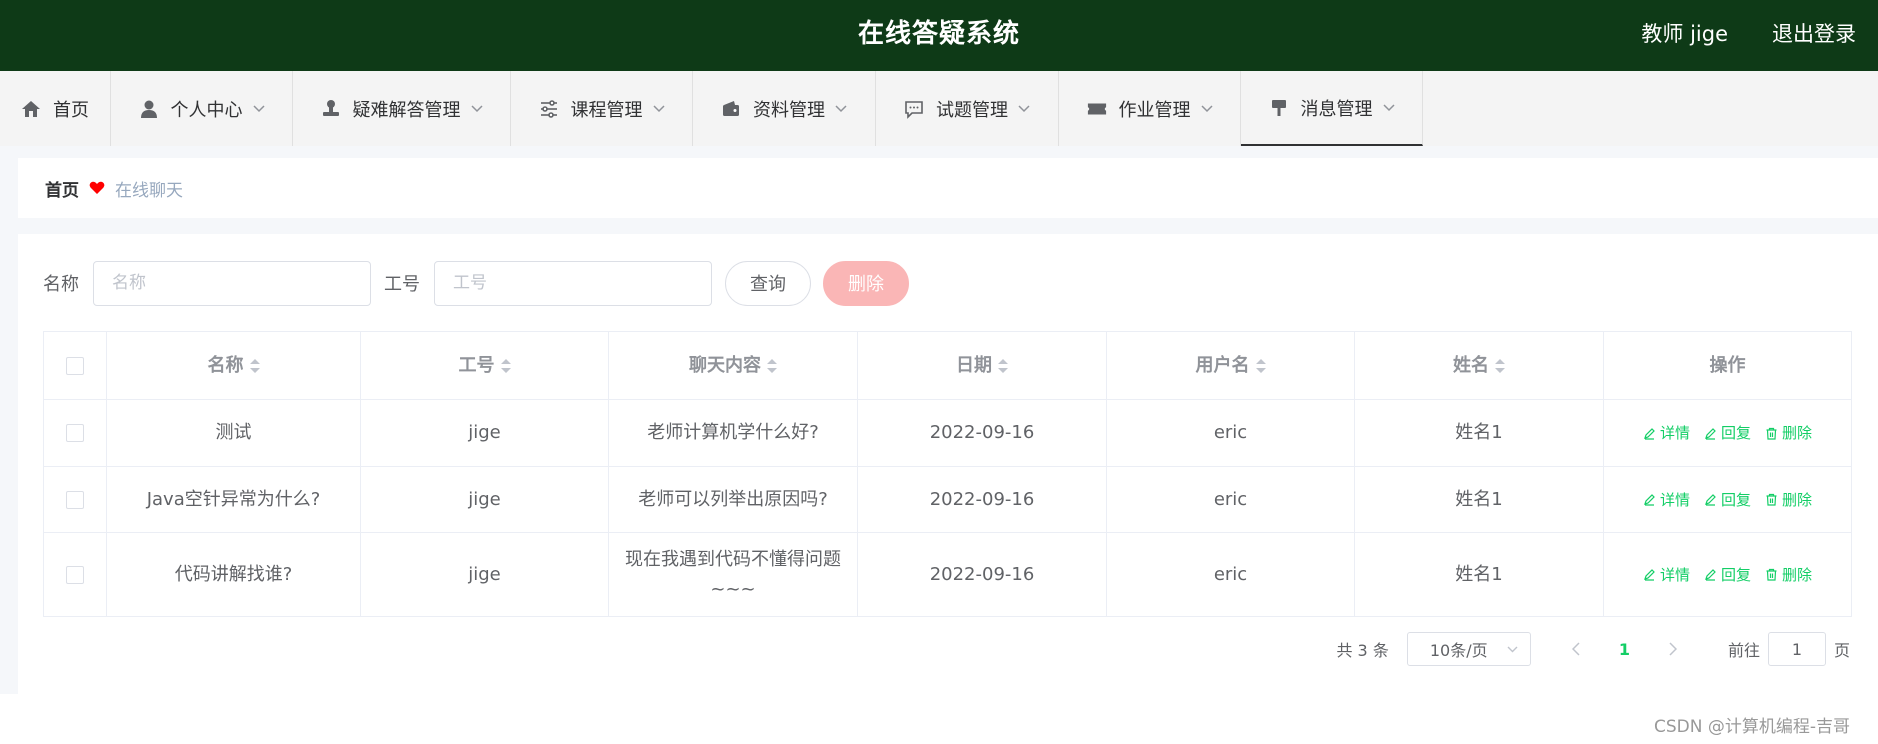 The image size is (1878, 744). Describe the element at coordinates (1362, 650) in the screenshot. I see `total-count: 共 3 条` at that location.